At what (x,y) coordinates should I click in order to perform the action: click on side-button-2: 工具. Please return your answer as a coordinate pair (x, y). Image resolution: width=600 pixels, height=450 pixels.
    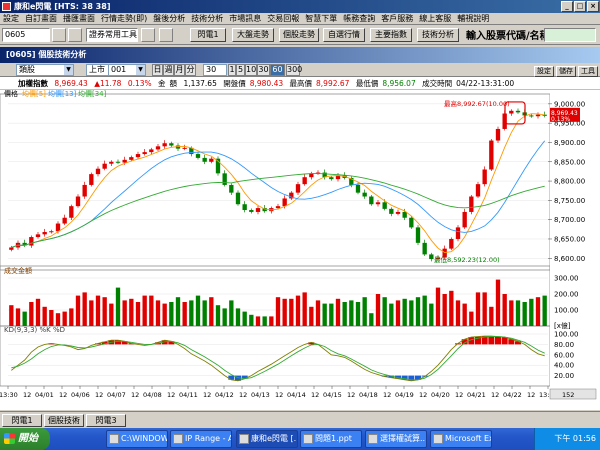
    Looking at the image, I should click on (588, 71).